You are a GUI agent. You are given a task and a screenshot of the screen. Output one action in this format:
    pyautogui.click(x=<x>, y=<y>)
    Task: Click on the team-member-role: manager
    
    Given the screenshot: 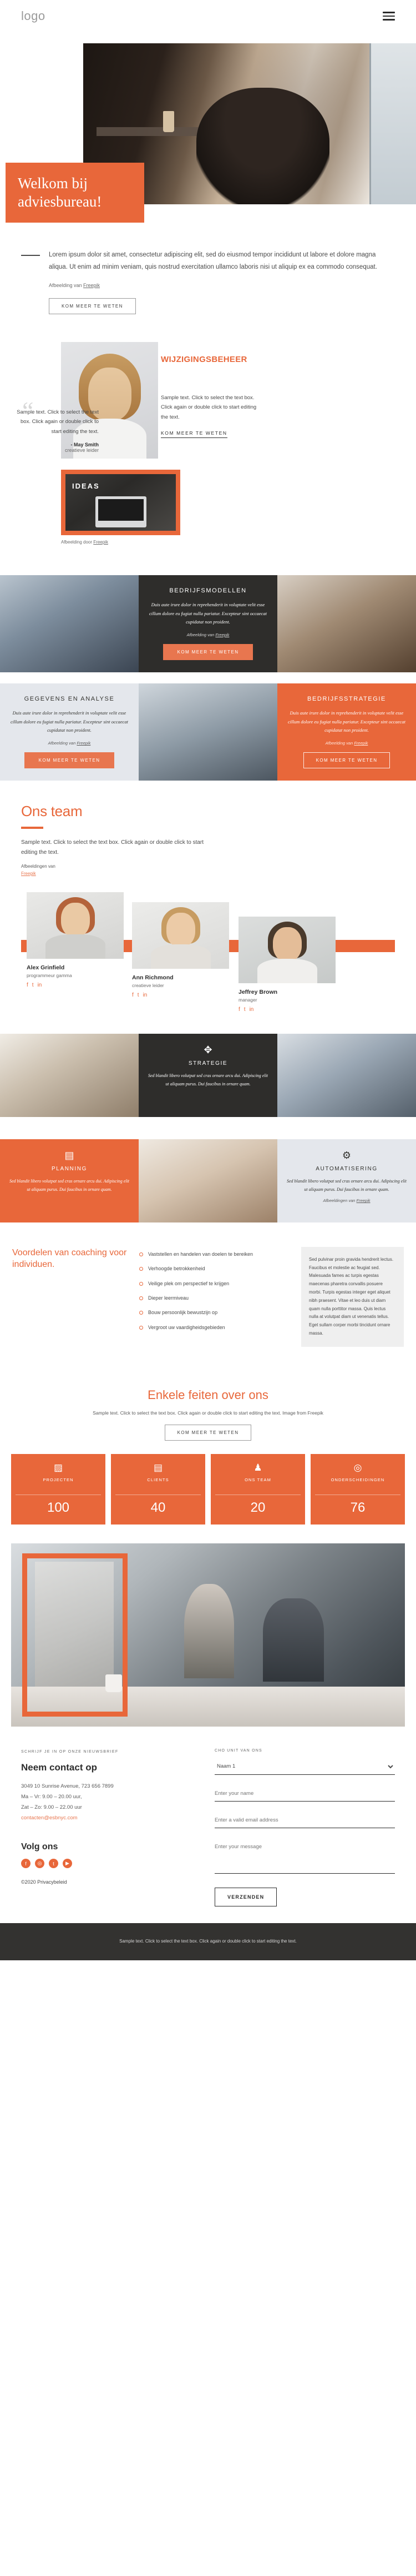 What is the action you would take?
    pyautogui.click(x=248, y=1000)
    